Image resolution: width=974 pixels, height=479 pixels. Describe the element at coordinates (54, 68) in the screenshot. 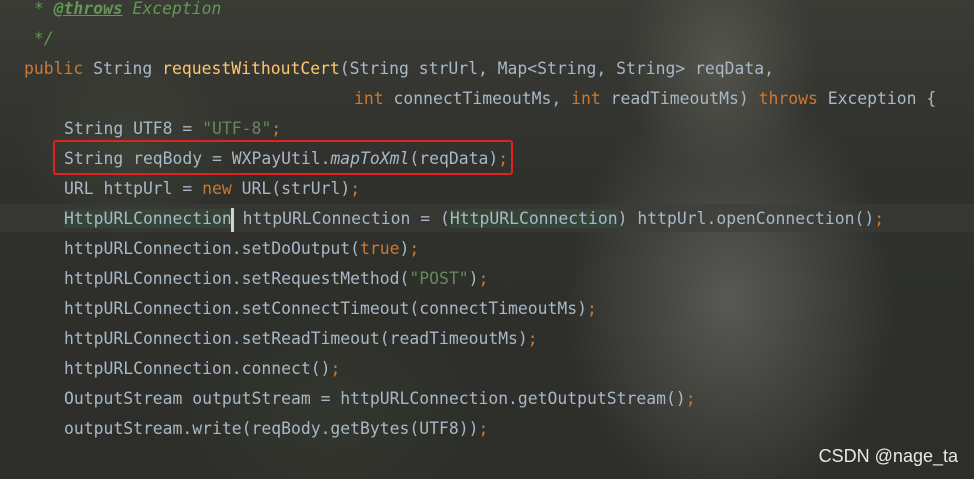

I see `keyword-public: public` at that location.